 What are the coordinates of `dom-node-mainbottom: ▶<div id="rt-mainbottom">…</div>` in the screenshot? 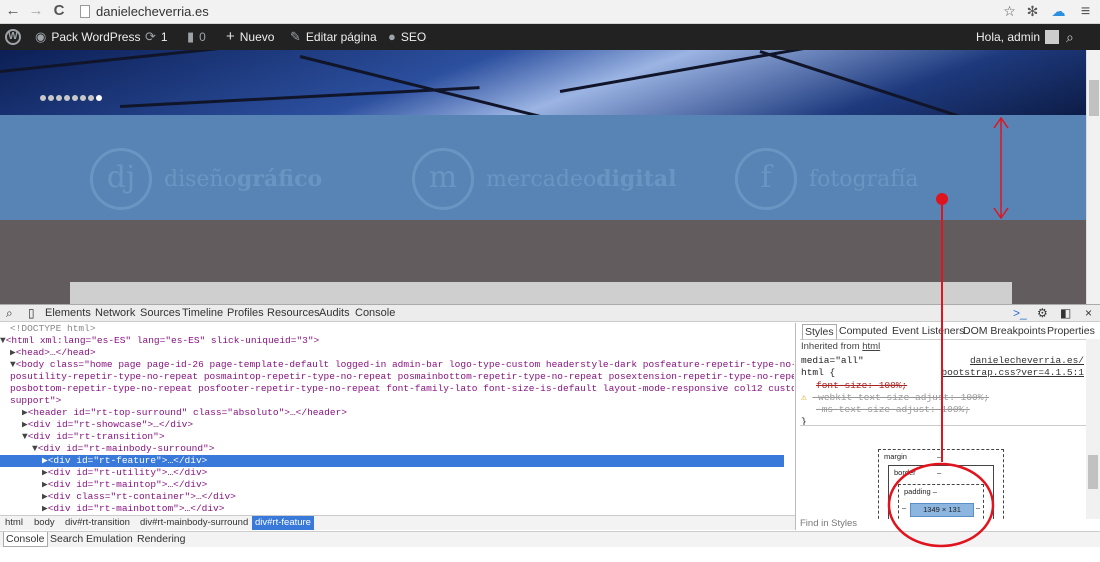 It's located at (418, 509).